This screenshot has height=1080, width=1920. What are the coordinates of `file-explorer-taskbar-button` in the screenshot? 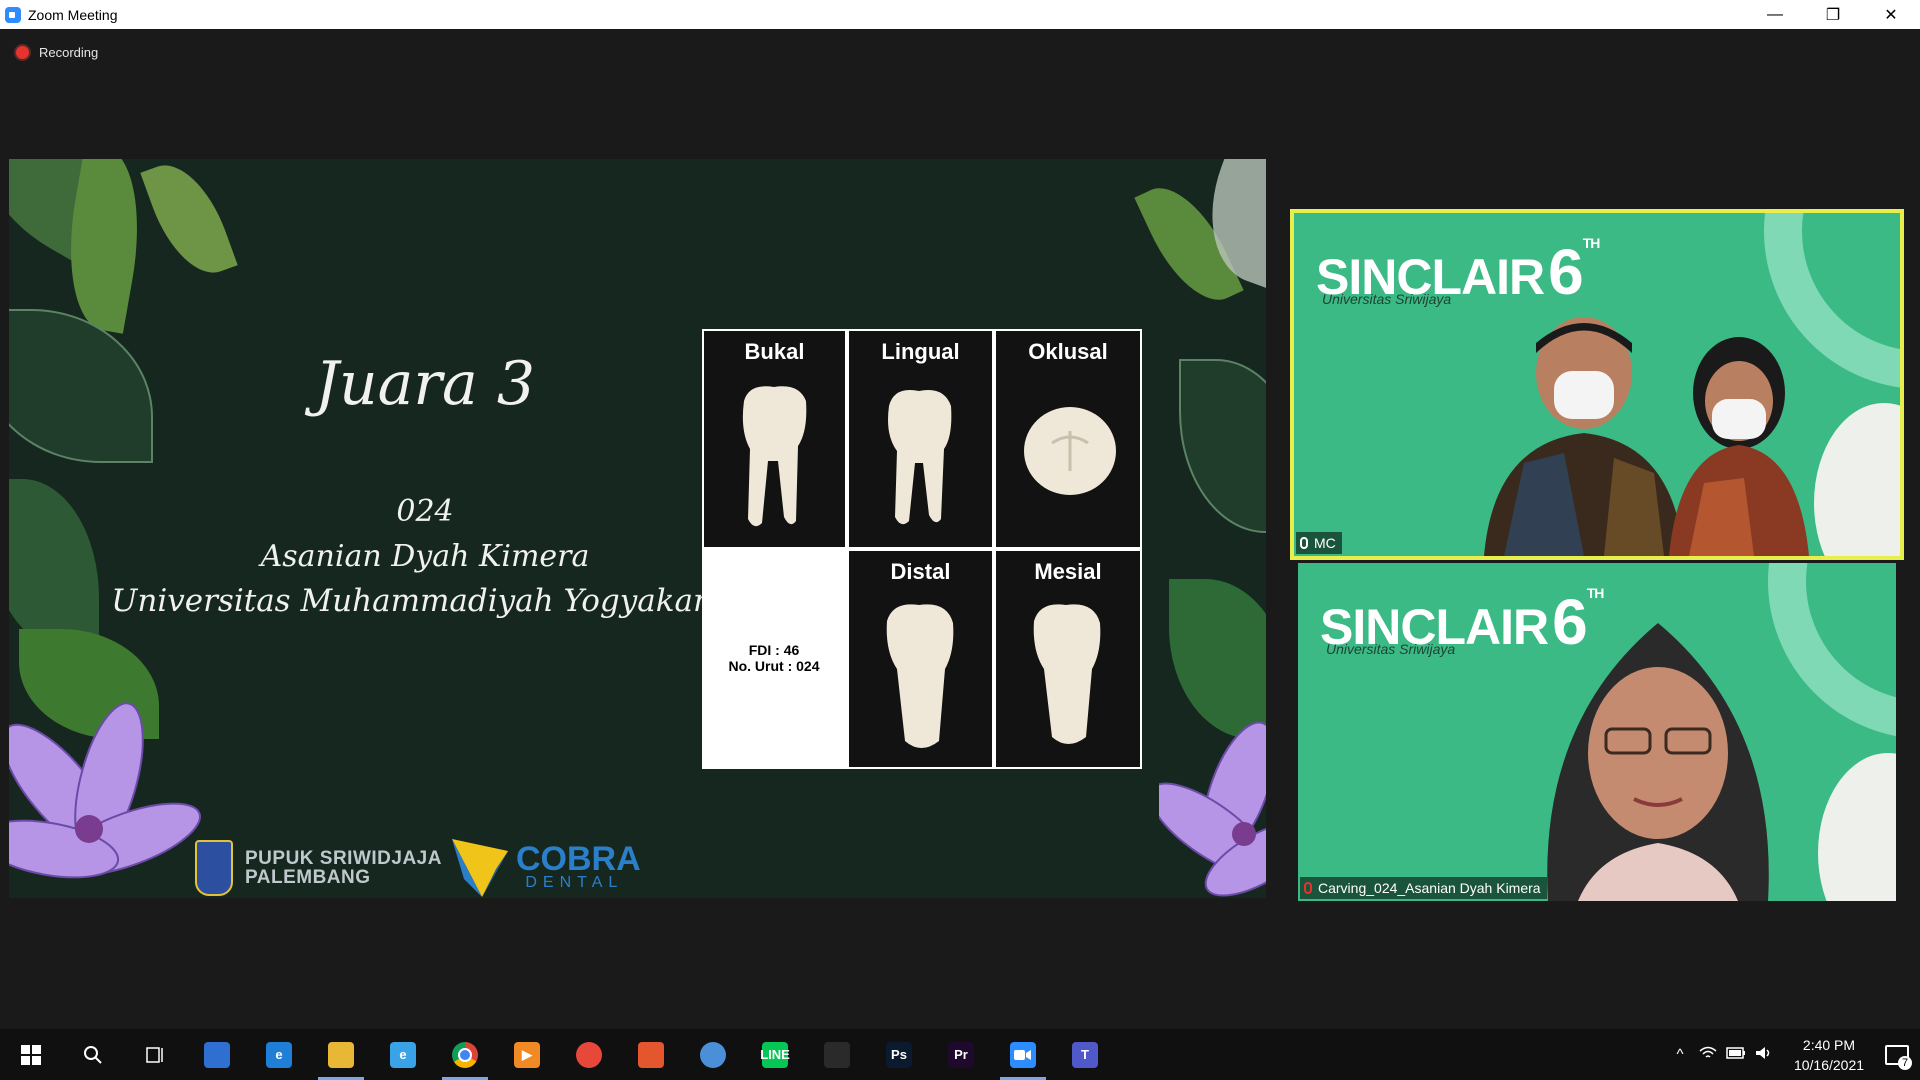 It's located at (341, 1054).